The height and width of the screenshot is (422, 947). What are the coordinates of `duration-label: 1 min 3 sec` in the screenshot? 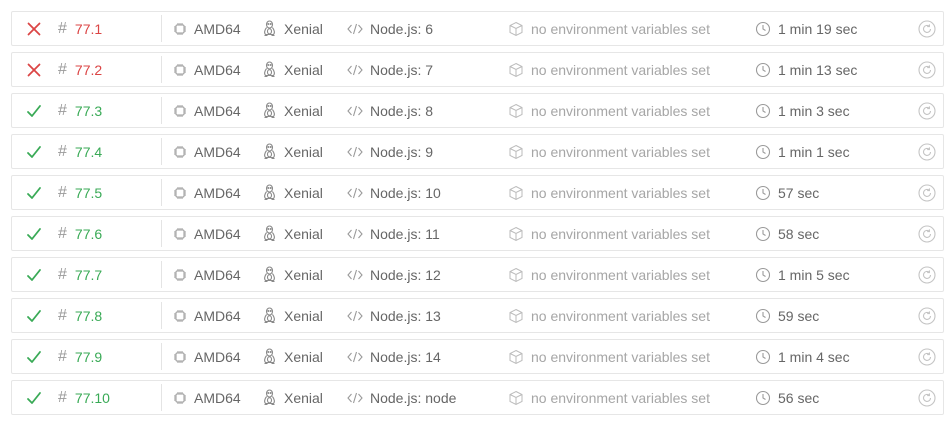 It's located at (814, 110).